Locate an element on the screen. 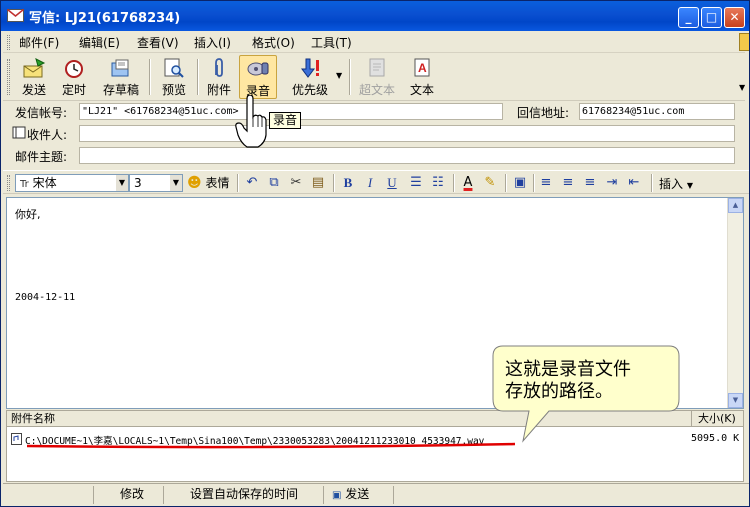 The height and width of the screenshot is (507, 750). callout-text: 这就是录音文件 存放的路径。 is located at coordinates (590, 381).